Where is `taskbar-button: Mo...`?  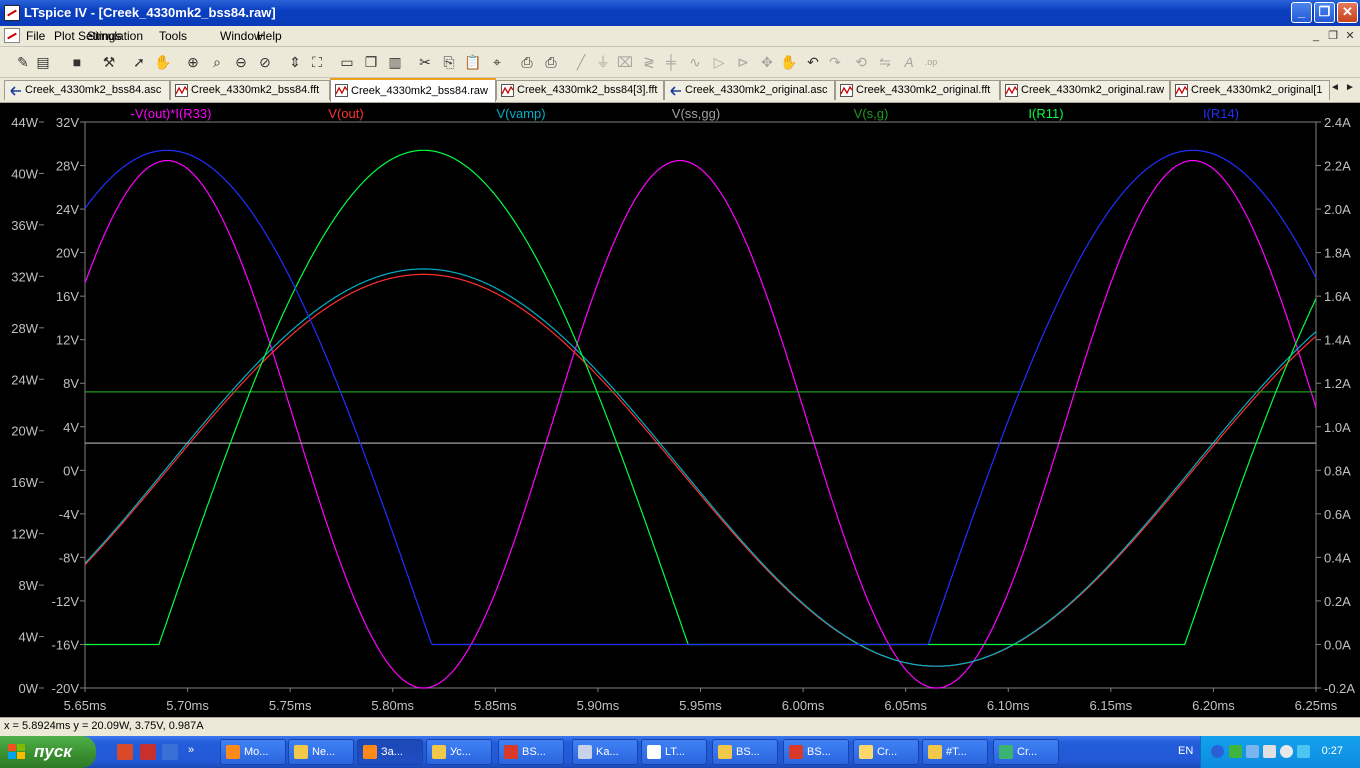
taskbar-button: Mo... is located at coordinates (253, 752).